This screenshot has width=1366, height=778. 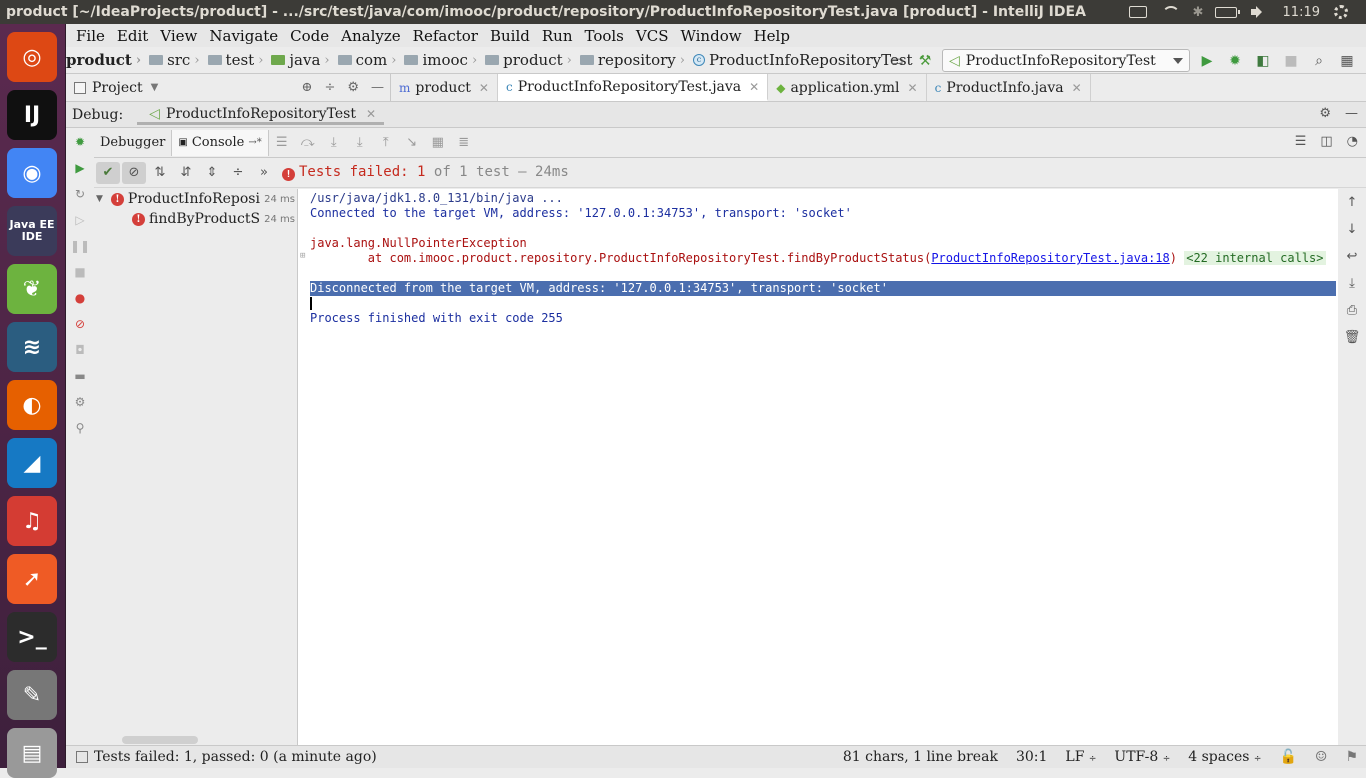 I want to click on breadcrumb-repository: repository ›, so click(x=628, y=60).